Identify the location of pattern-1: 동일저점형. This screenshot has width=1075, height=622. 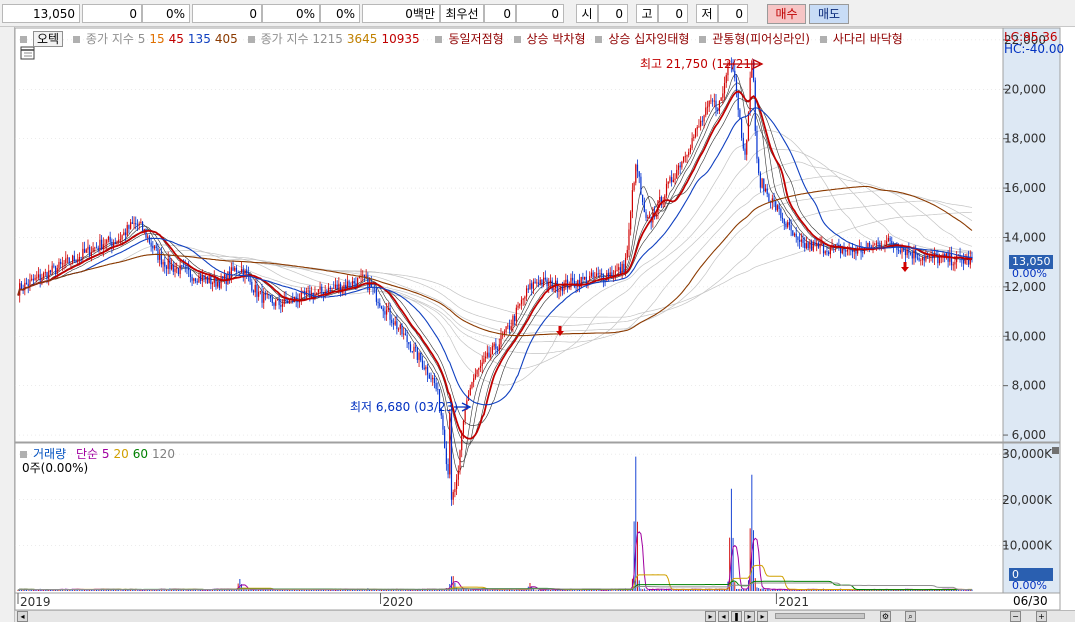
(475, 39).